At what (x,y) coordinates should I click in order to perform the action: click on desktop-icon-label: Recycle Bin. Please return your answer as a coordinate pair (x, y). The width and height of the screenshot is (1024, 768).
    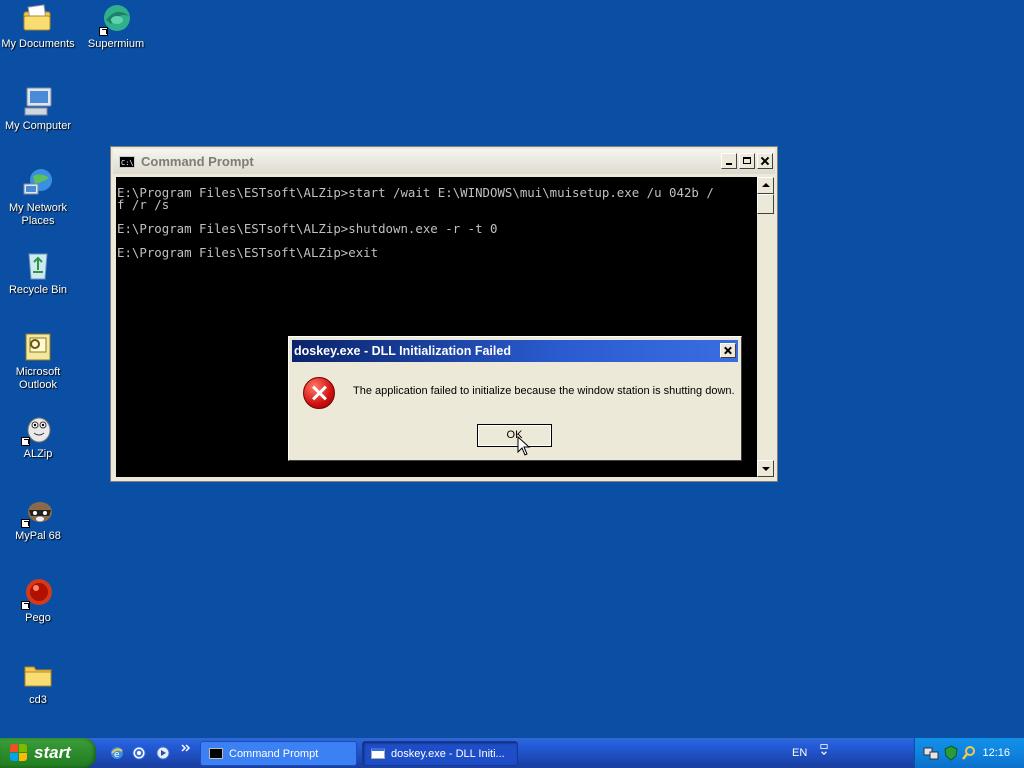
    Looking at the image, I should click on (38, 290).